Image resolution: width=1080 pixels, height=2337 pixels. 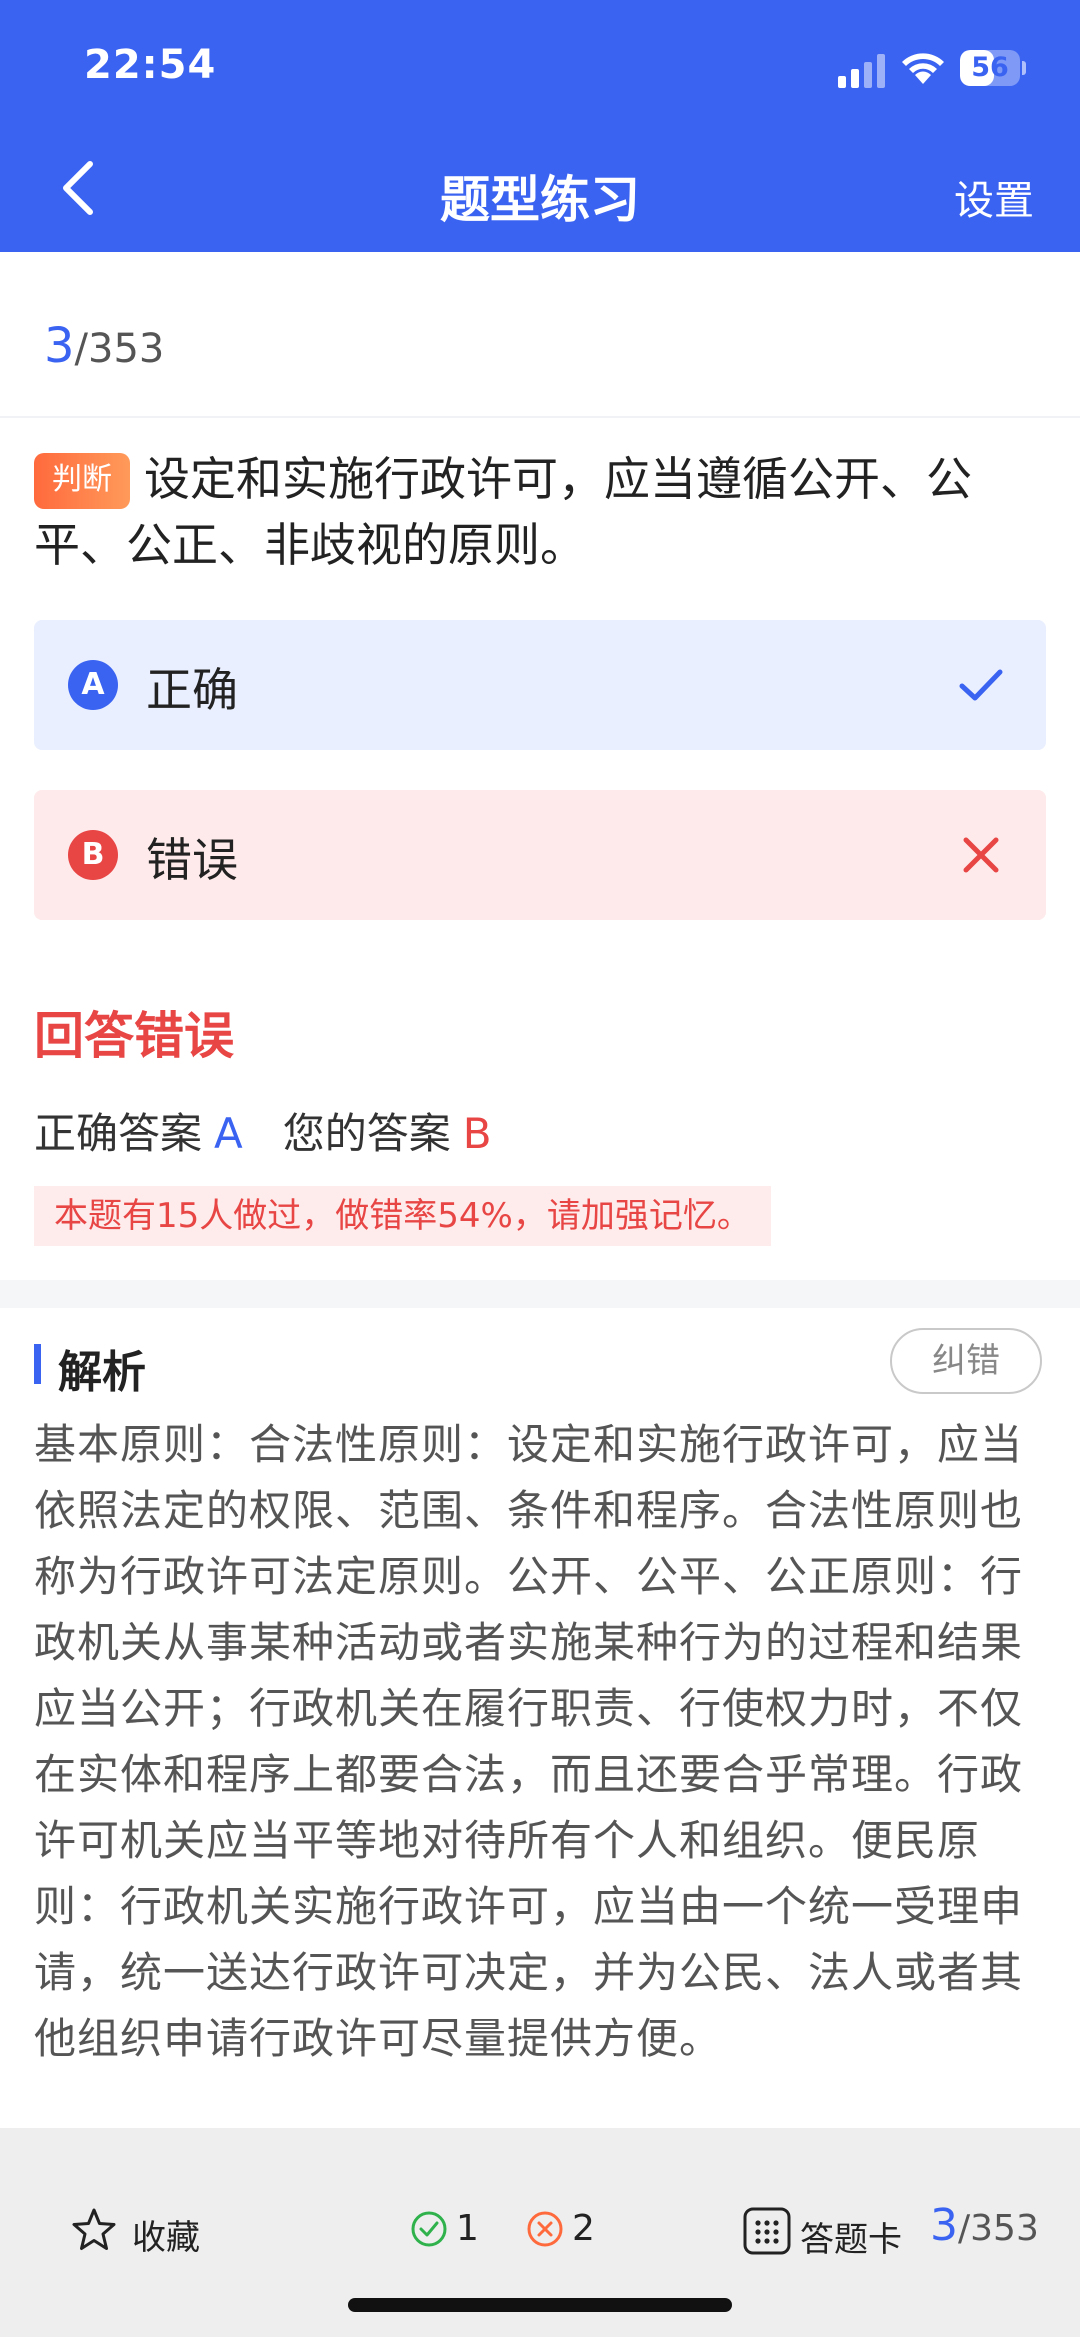 I want to click on your-answer-value: B, so click(x=477, y=1133).